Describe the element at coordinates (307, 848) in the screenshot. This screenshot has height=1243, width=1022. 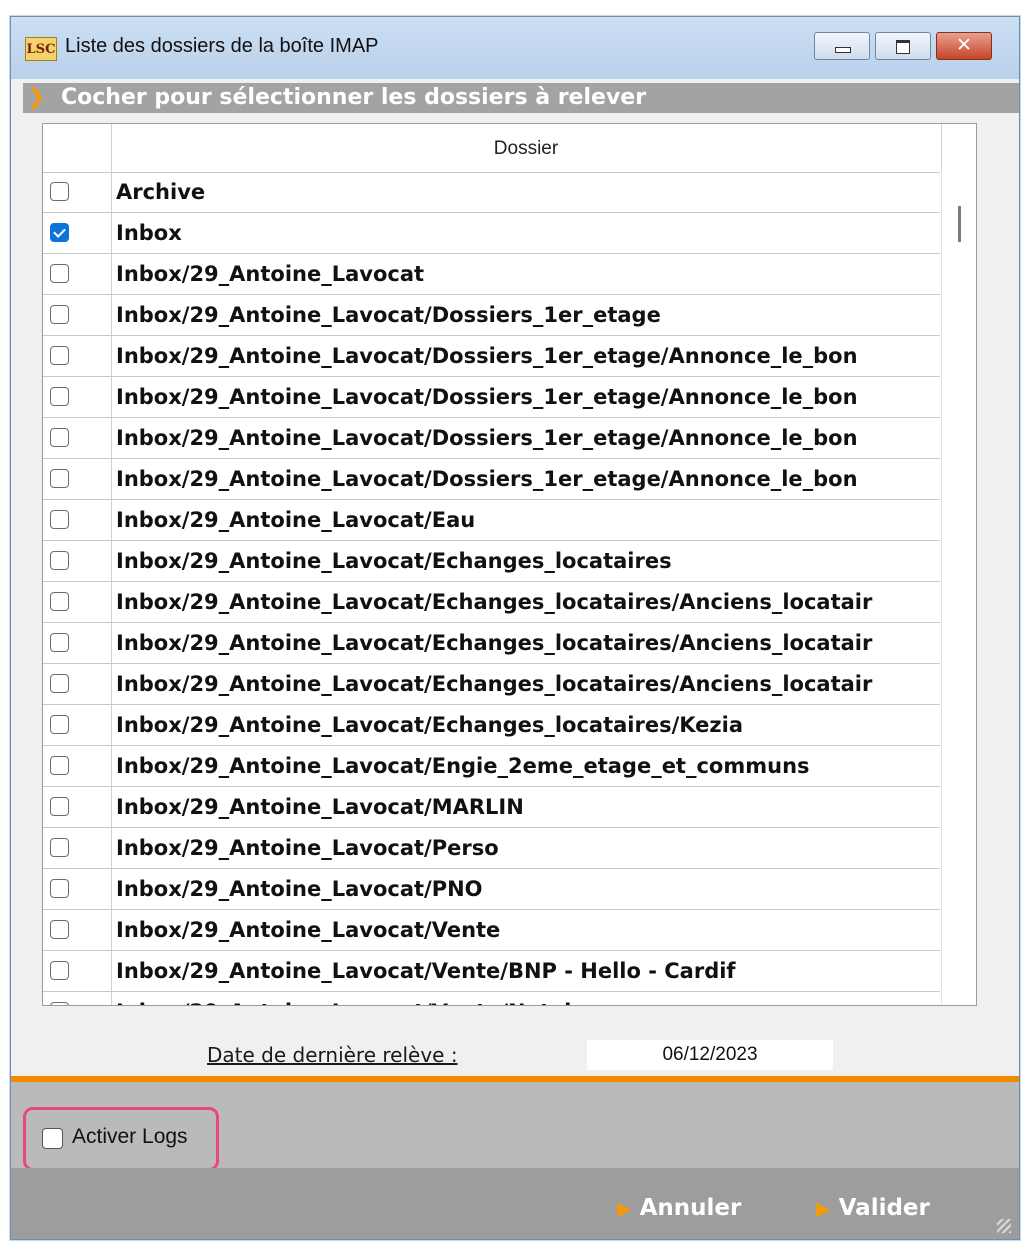
I see `folder-name: Inbox/29_Antoine_Lavocat/Perso` at that location.